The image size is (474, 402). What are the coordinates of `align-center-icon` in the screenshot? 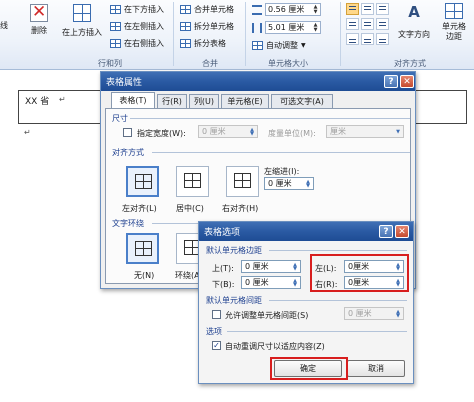 It's located at (192, 180).